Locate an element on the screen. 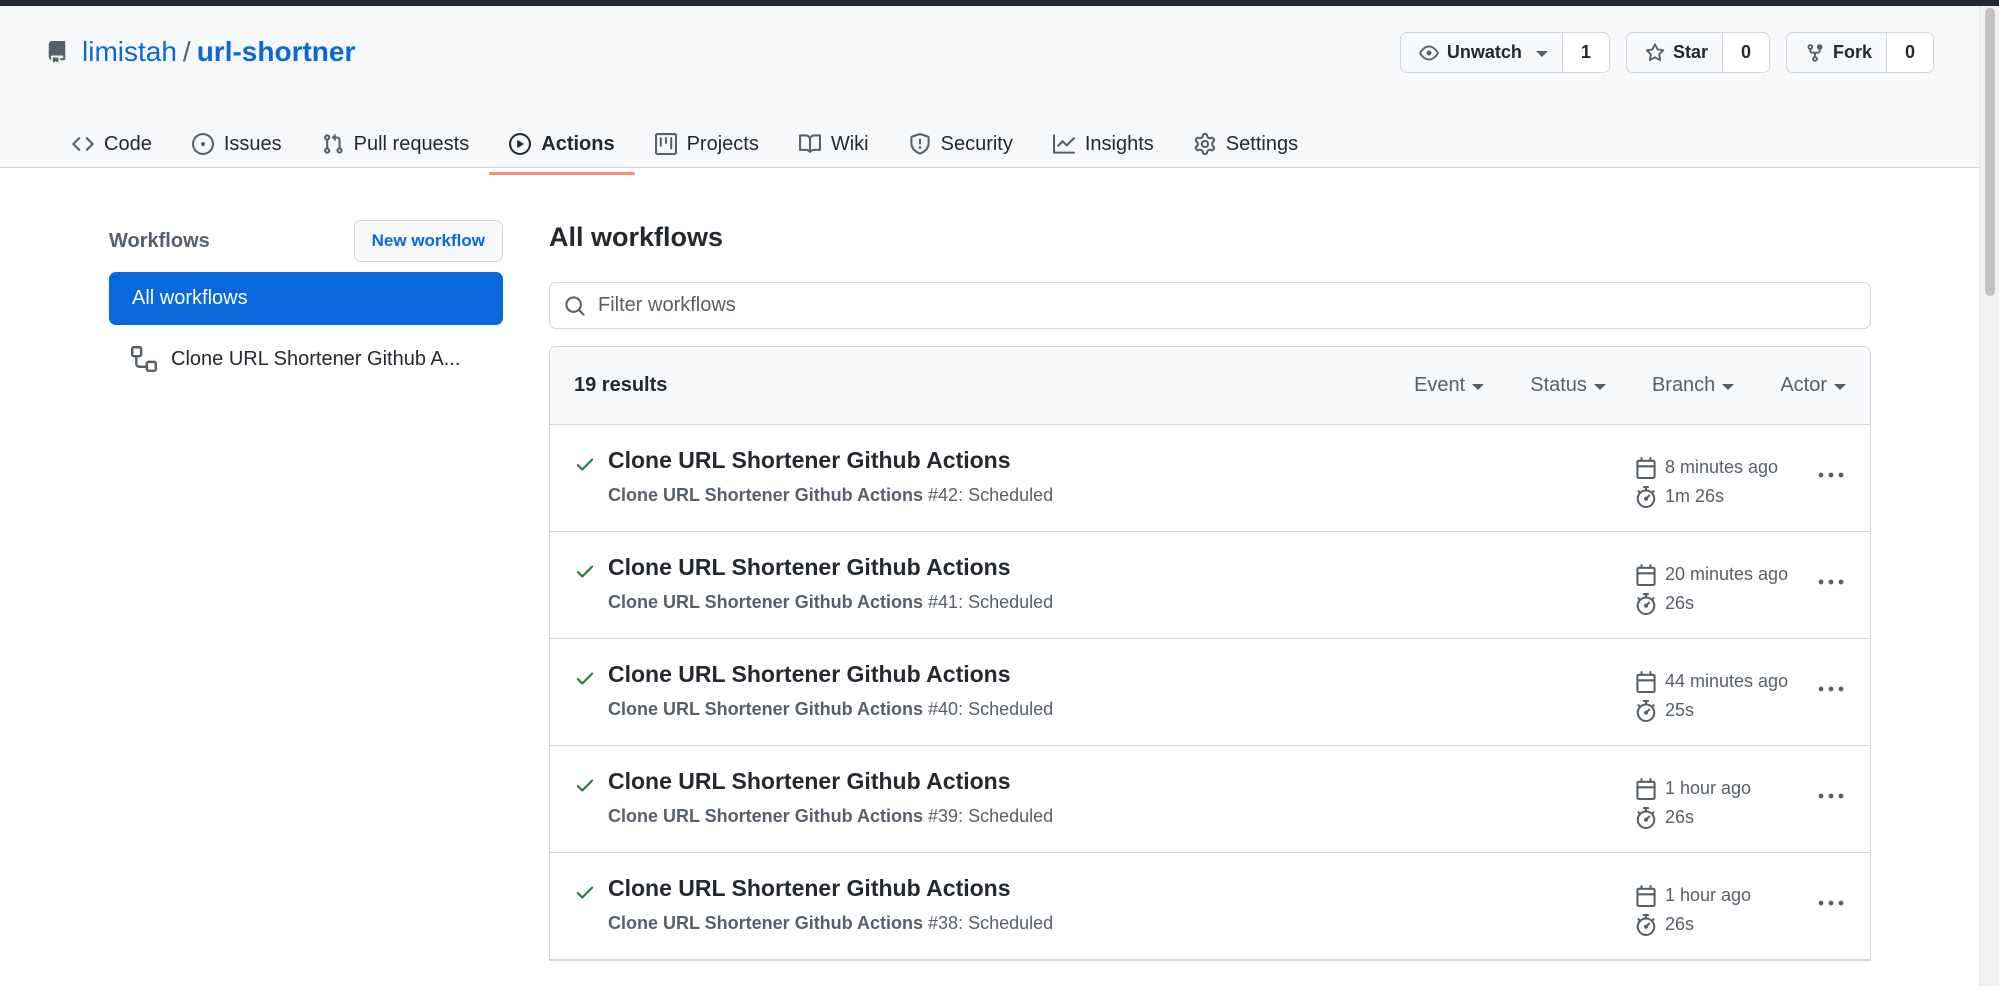 This screenshot has width=1999, height=990. new-workflow-button: New workflow is located at coordinates (428, 241).